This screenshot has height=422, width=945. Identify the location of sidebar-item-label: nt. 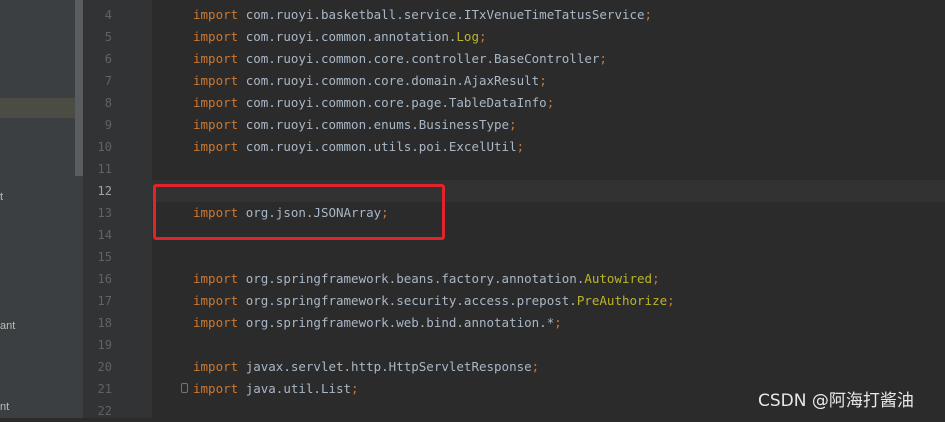
(4, 407).